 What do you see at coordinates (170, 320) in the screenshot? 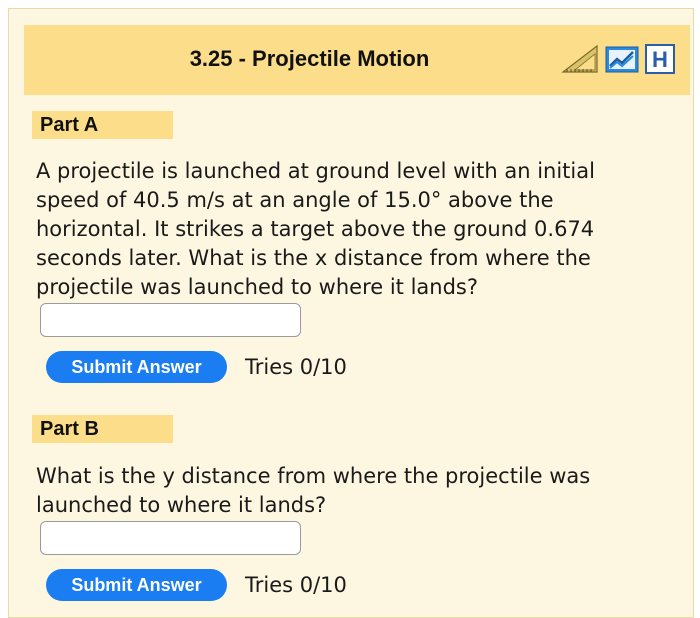
I see `part-a-answer-input` at bounding box center [170, 320].